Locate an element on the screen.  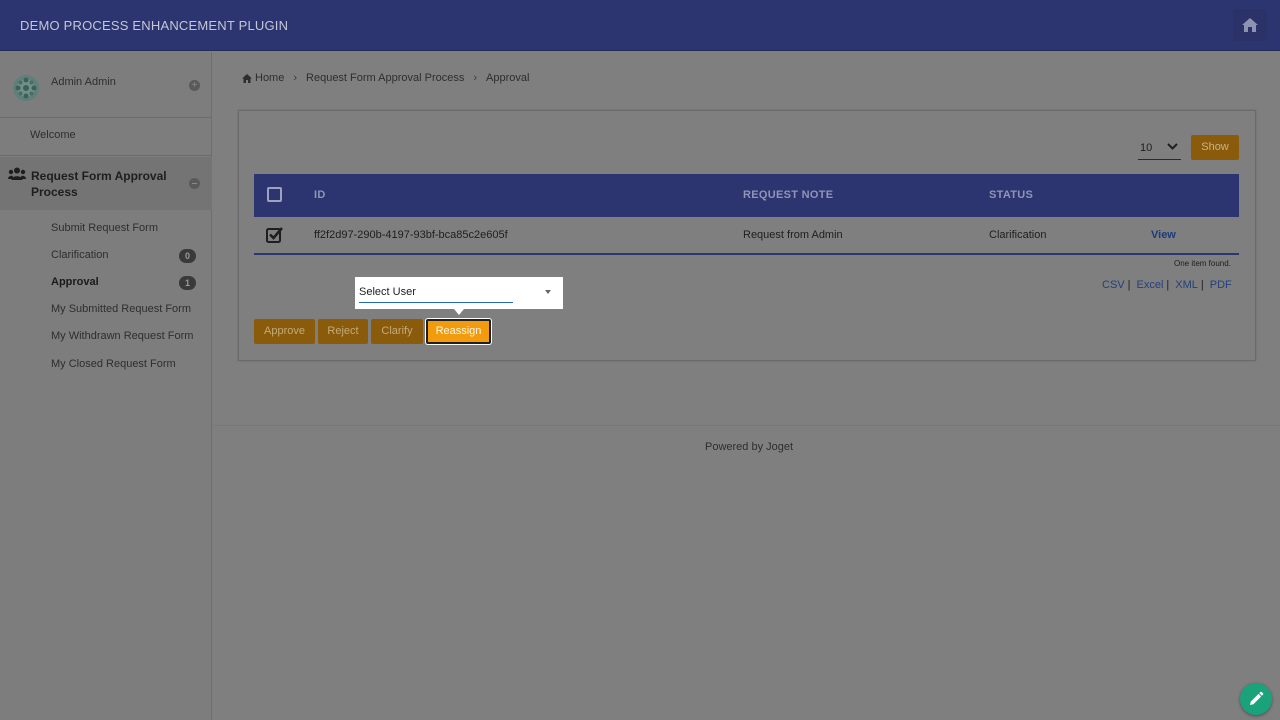
breadcrumb-process: Request Form Approval Process is located at coordinates (385, 78).